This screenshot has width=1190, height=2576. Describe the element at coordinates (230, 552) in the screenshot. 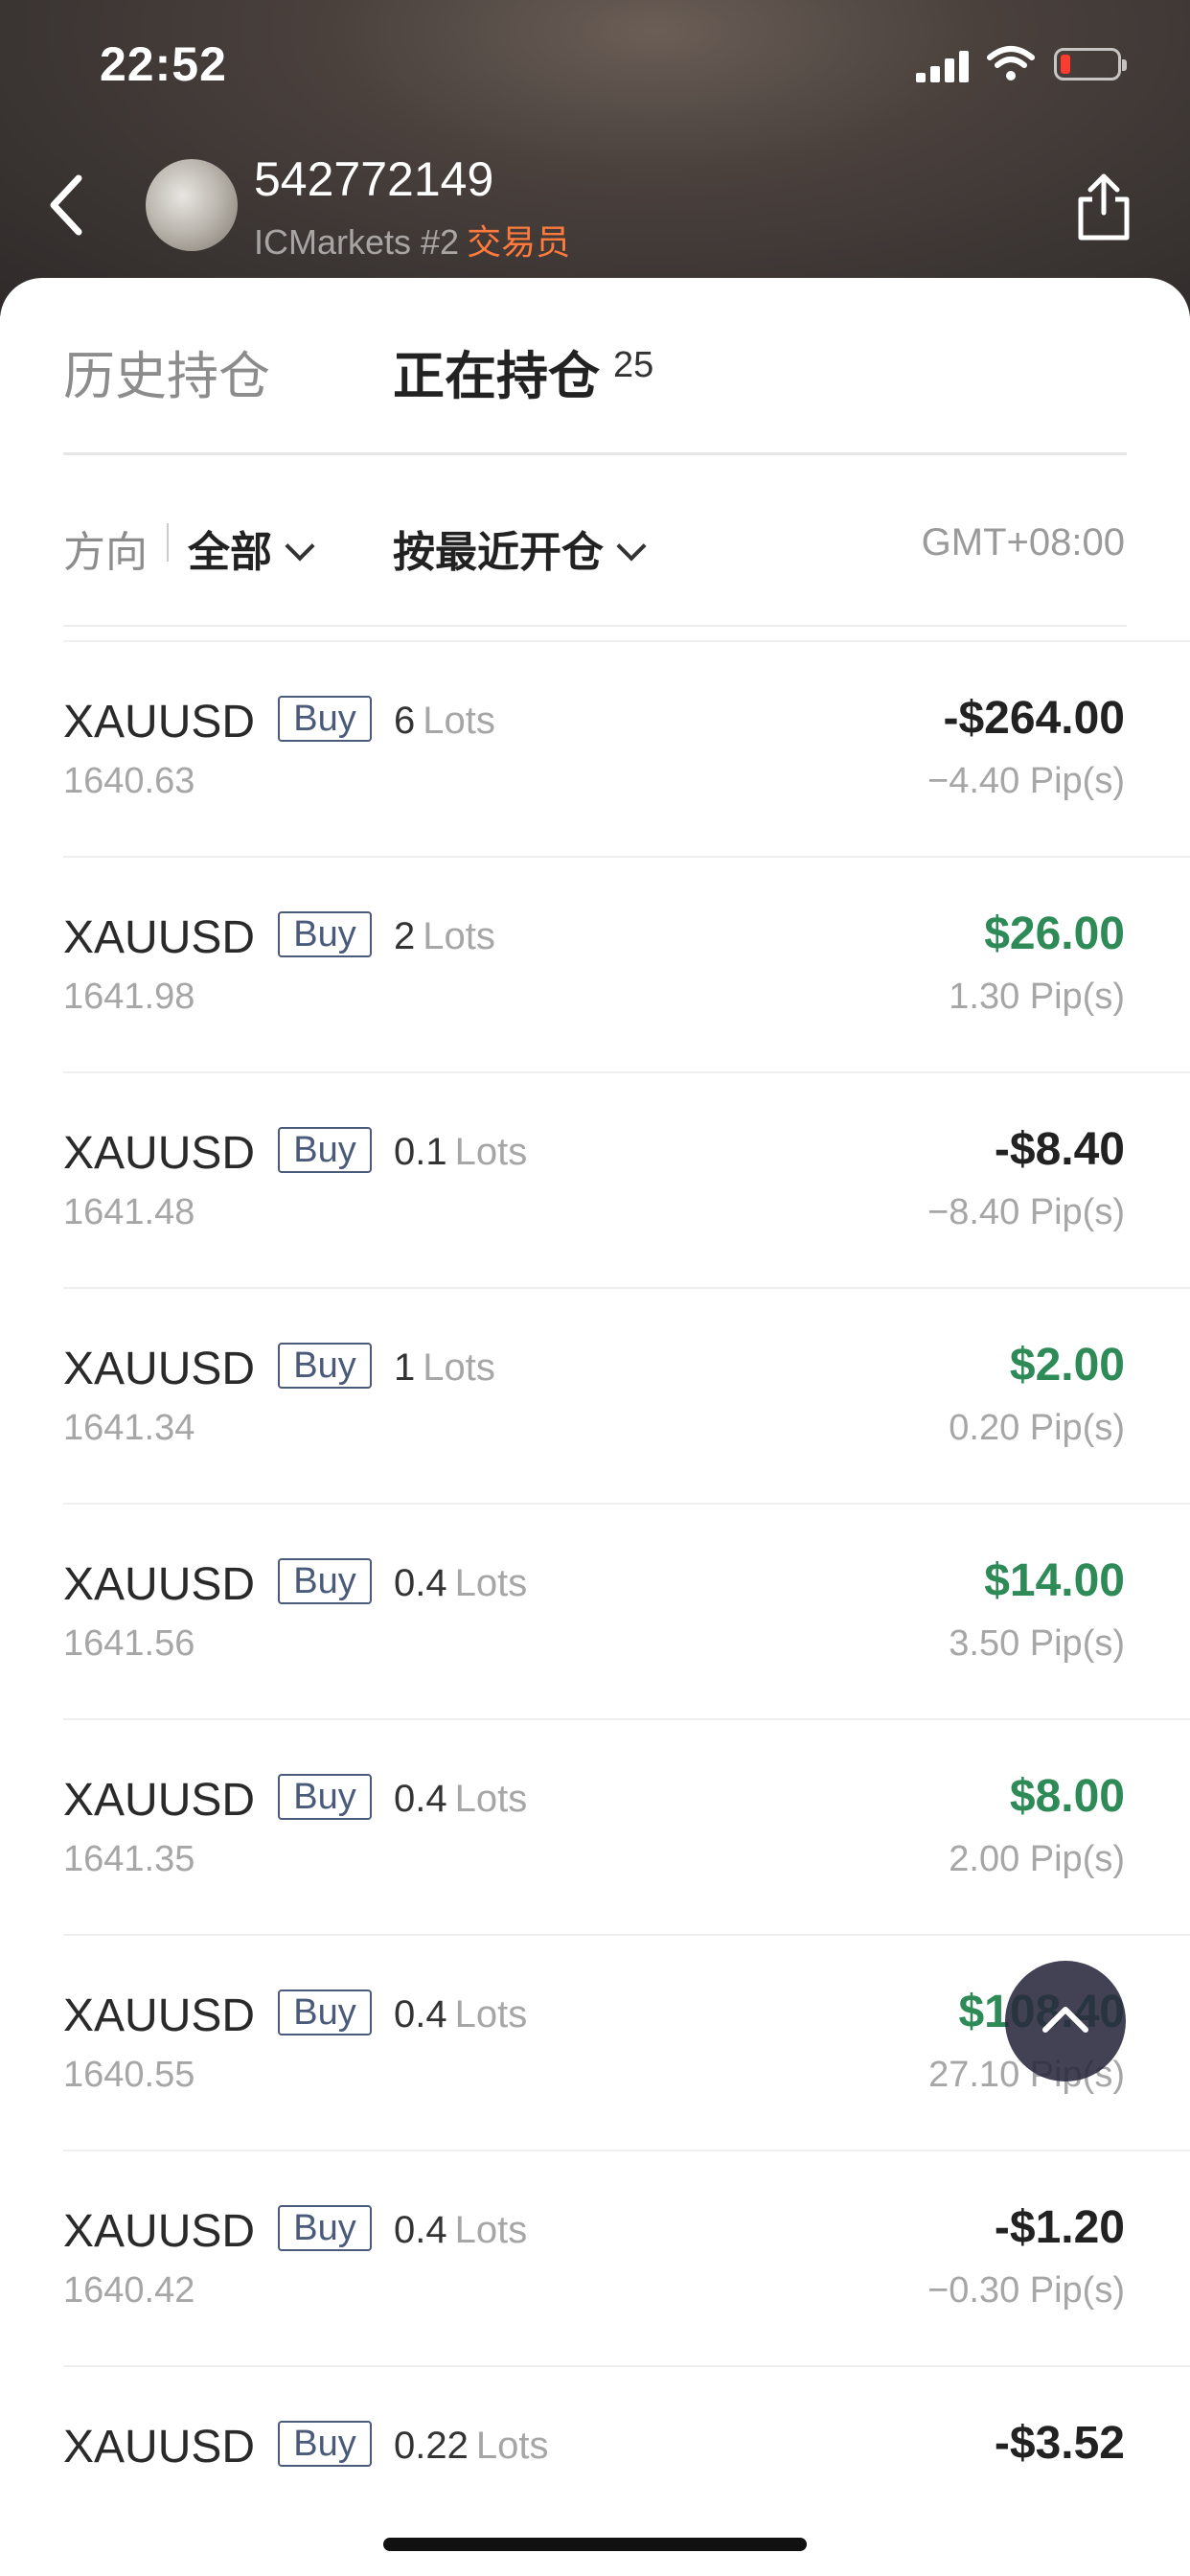

I see `direction-filter-value: 全部` at that location.